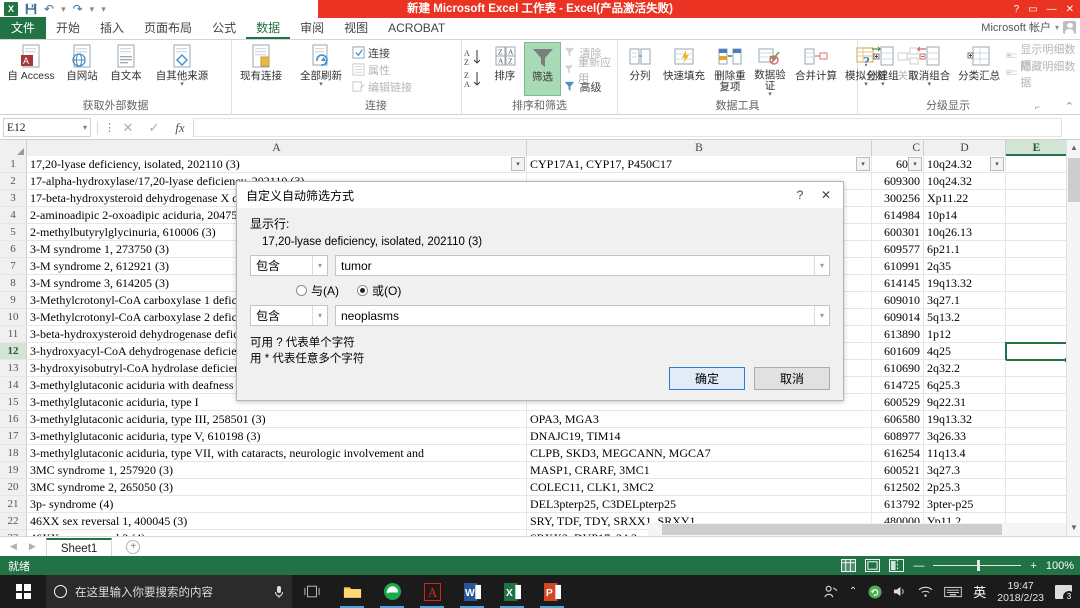  Describe the element at coordinates (352, 591) in the screenshot. I see `taskbar-file-explorer` at that location.